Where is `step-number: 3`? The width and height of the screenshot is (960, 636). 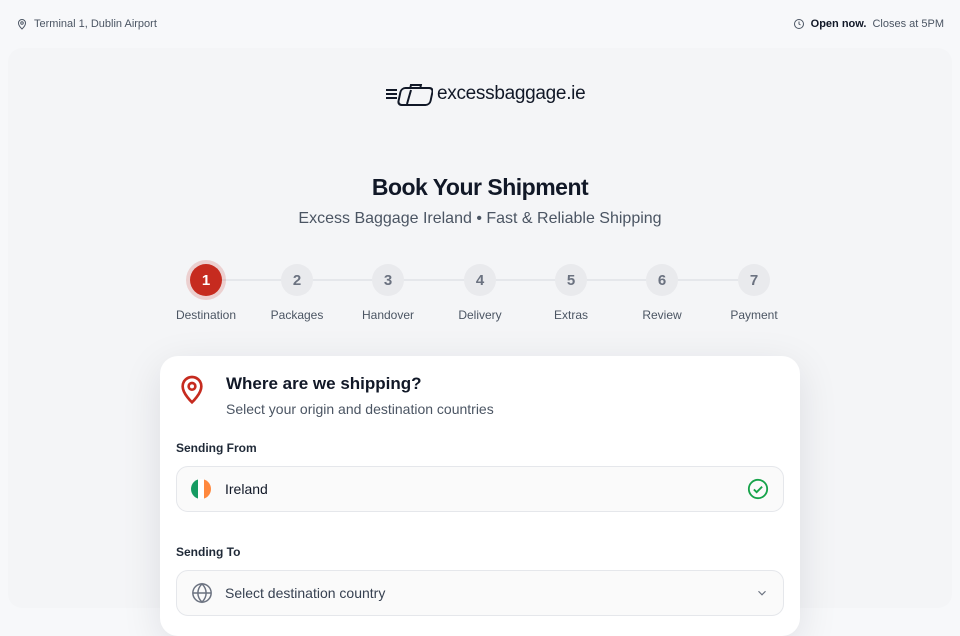
step-number: 3 is located at coordinates (388, 280).